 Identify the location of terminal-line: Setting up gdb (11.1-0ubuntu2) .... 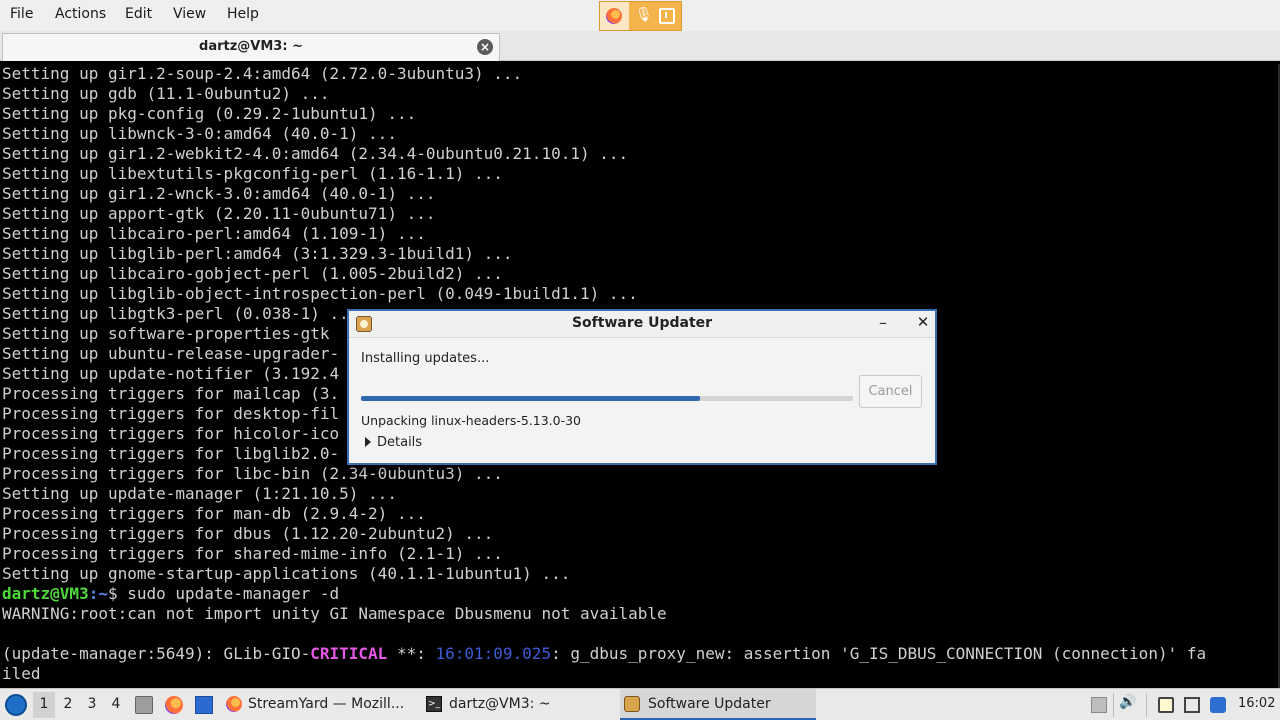
(166, 93).